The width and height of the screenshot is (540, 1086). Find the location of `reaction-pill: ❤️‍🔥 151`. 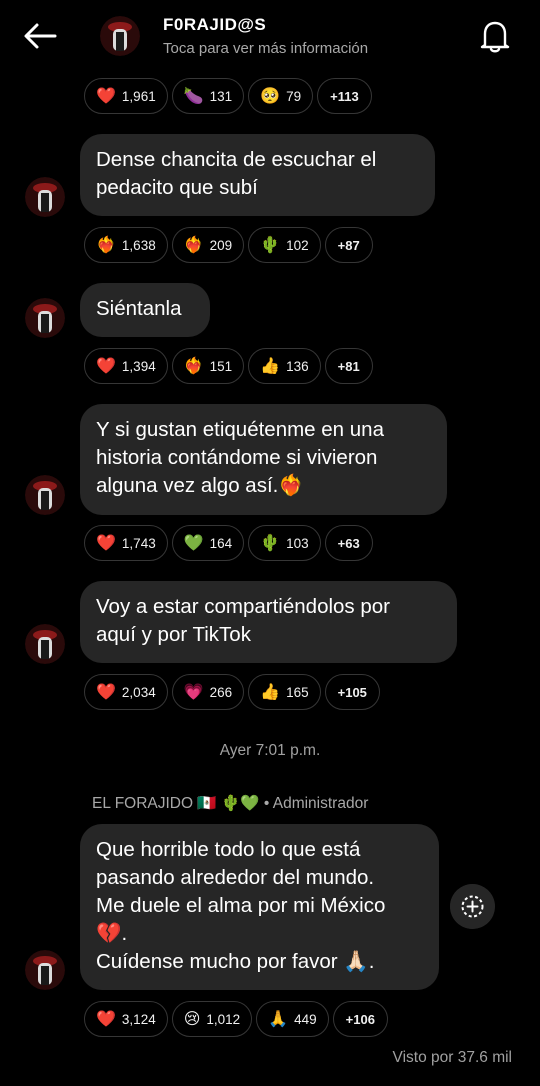

reaction-pill: ❤️‍🔥 151 is located at coordinates (208, 366).